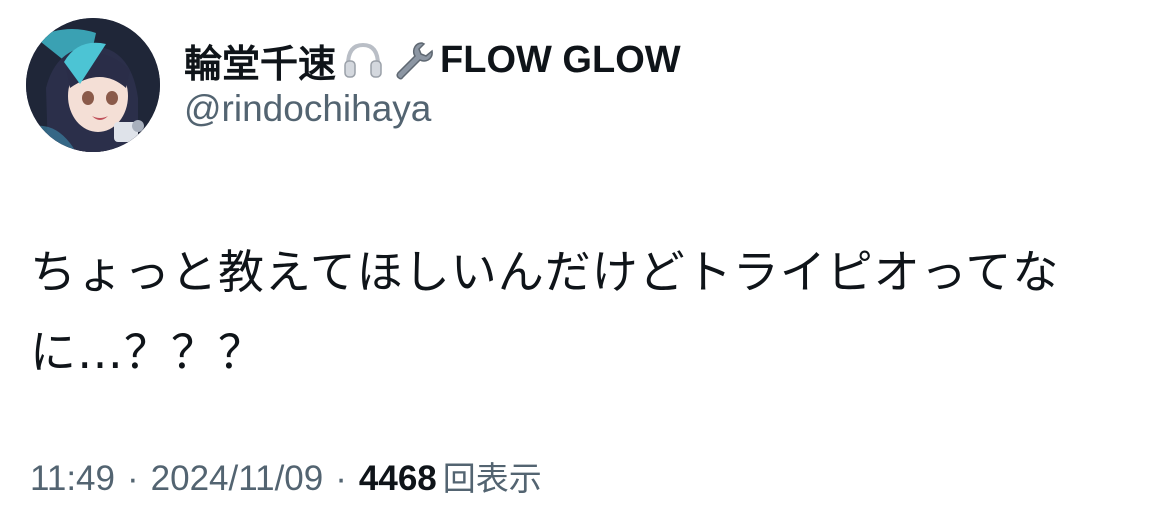  I want to click on author-handle: @rindochihaya, so click(307, 109).